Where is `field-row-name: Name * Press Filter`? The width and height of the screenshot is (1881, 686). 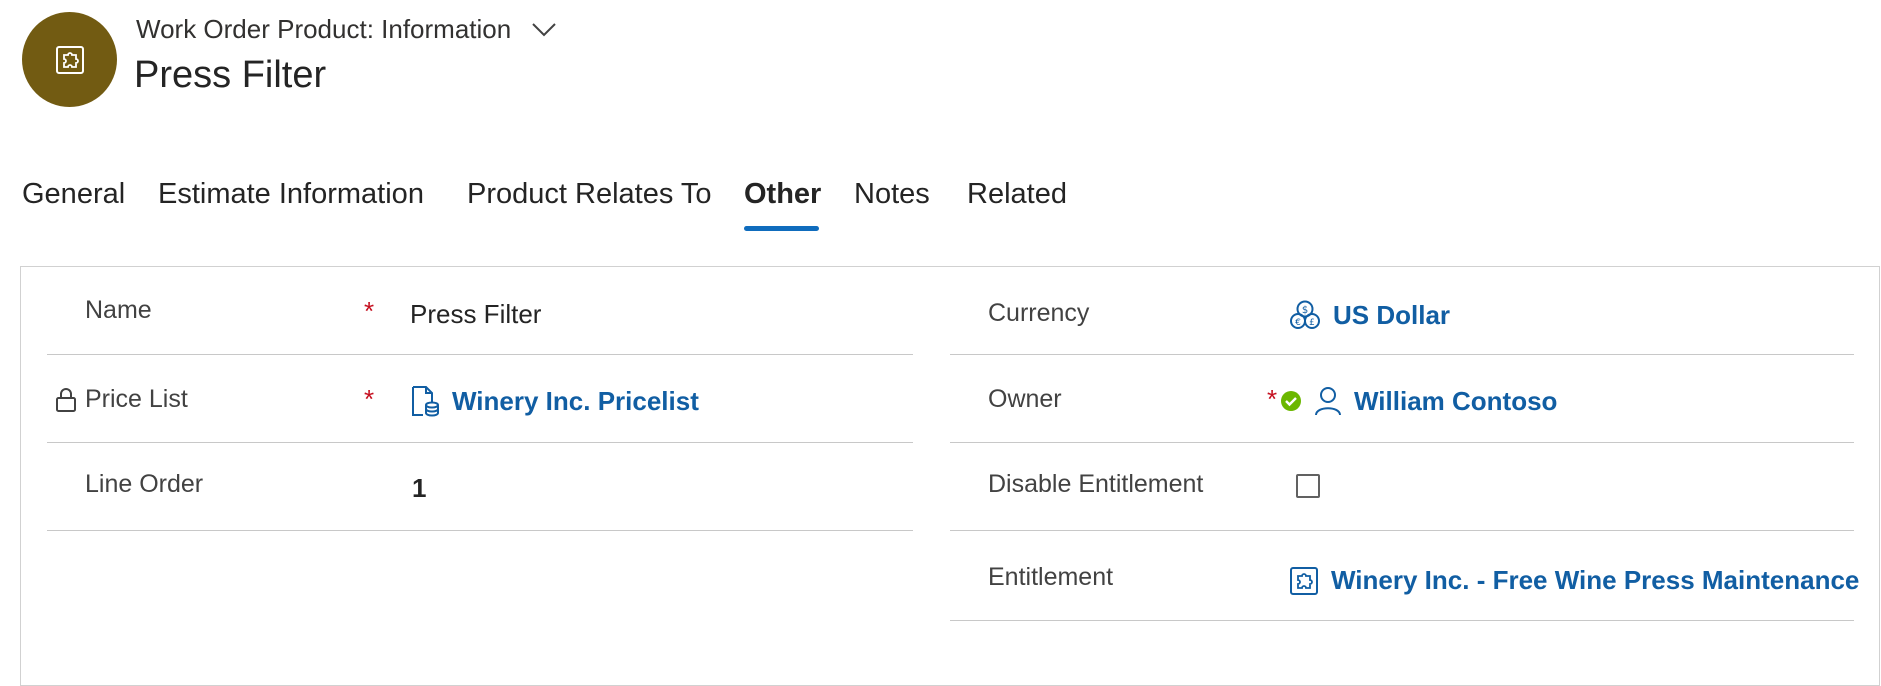 field-row-name: Name * Press Filter is located at coordinates (480, 311).